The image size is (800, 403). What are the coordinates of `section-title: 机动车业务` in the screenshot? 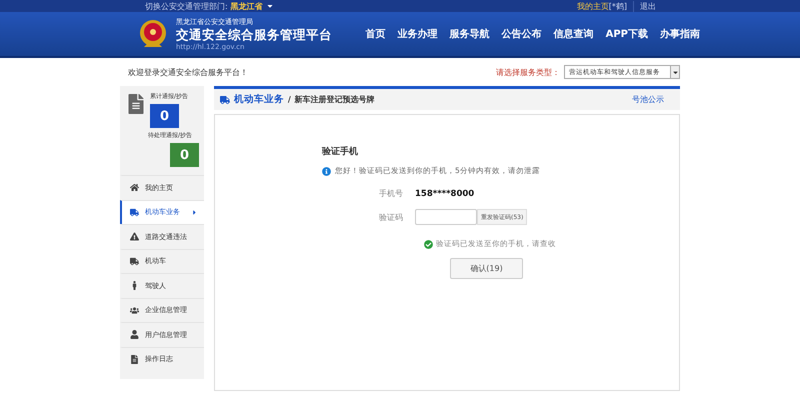 It's located at (259, 99).